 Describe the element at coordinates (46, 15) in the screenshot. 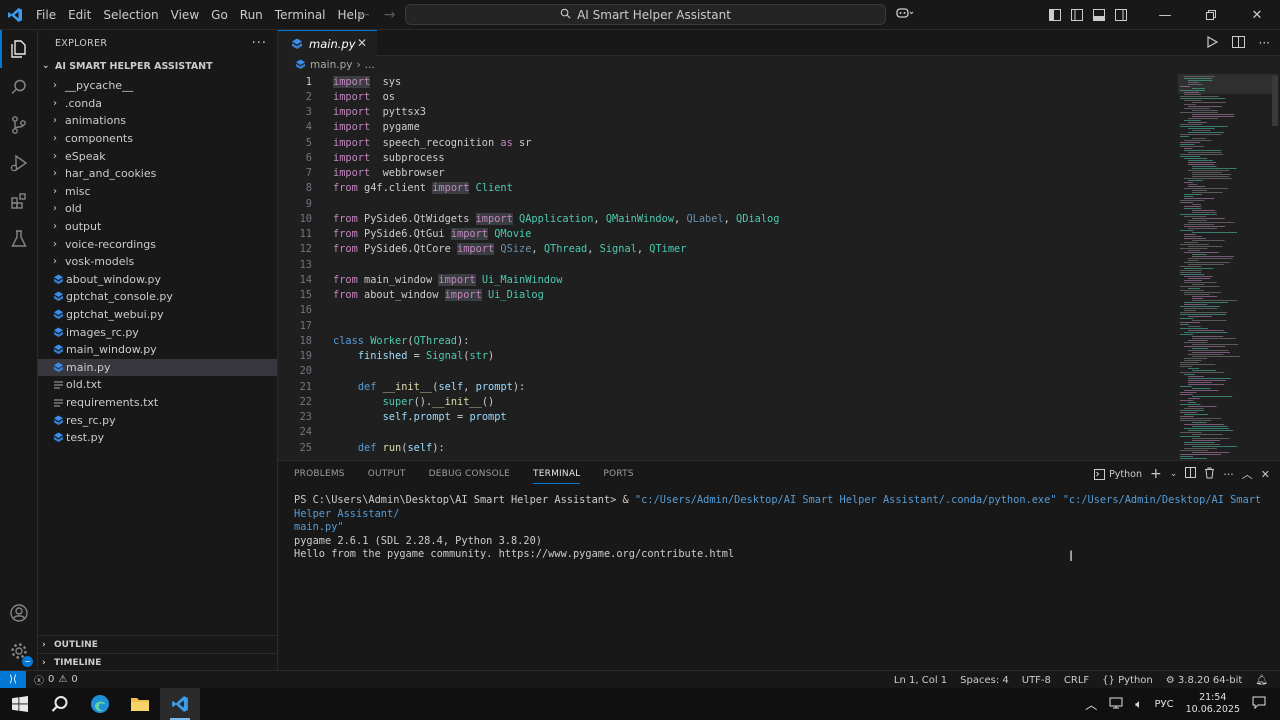

I see `menu-item-file: File` at that location.